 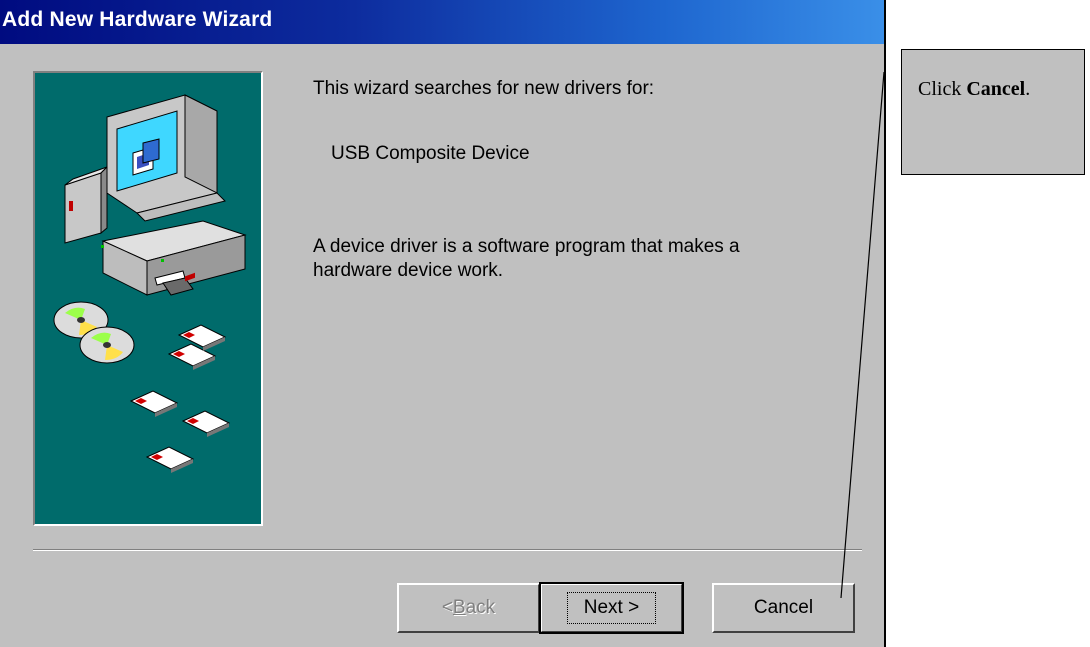 I want to click on back-button-prefix: <, so click(x=447, y=607).